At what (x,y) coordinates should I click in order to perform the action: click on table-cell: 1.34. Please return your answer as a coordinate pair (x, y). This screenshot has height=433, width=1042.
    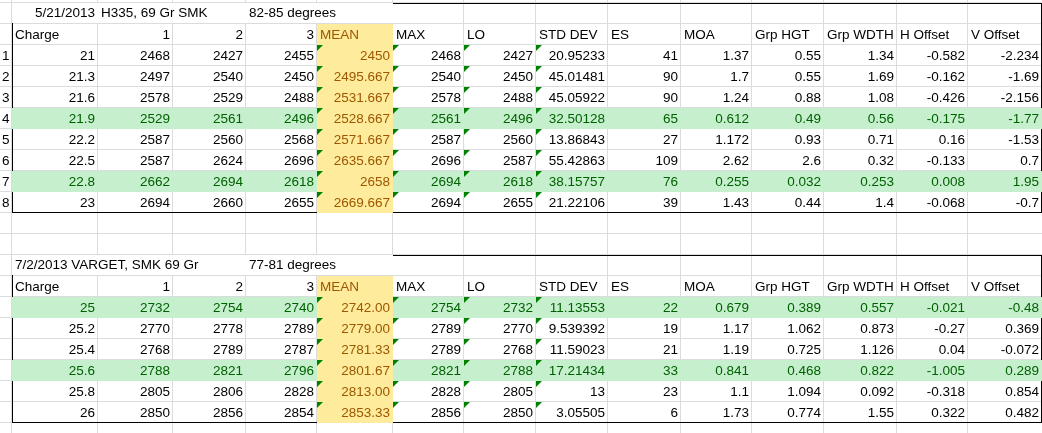
    Looking at the image, I should click on (880, 55).